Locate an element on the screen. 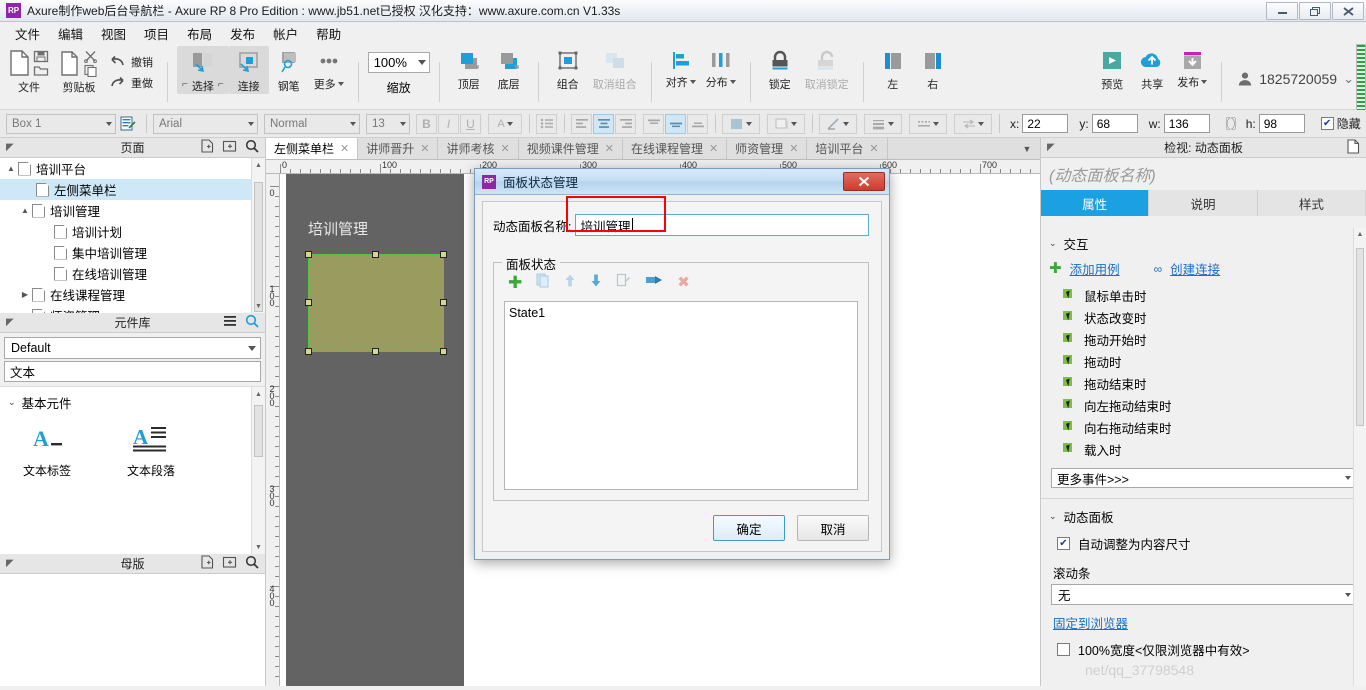  menu-file: 文件 is located at coordinates (27, 33).